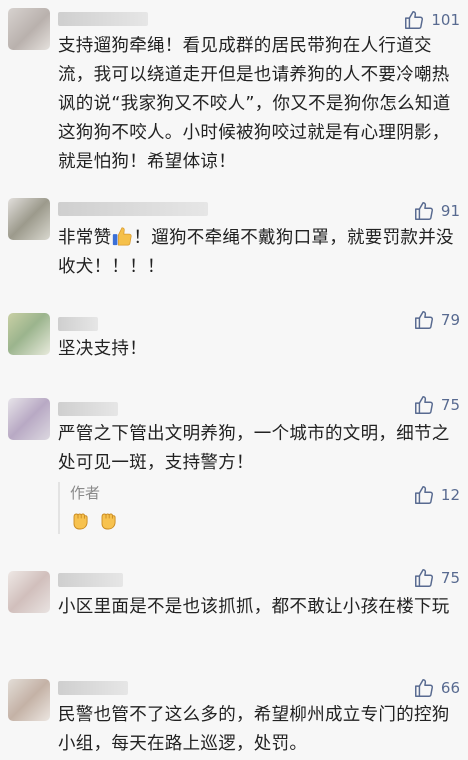  What do you see at coordinates (436, 495) in the screenshot?
I see `reply-like-button: 12` at bounding box center [436, 495].